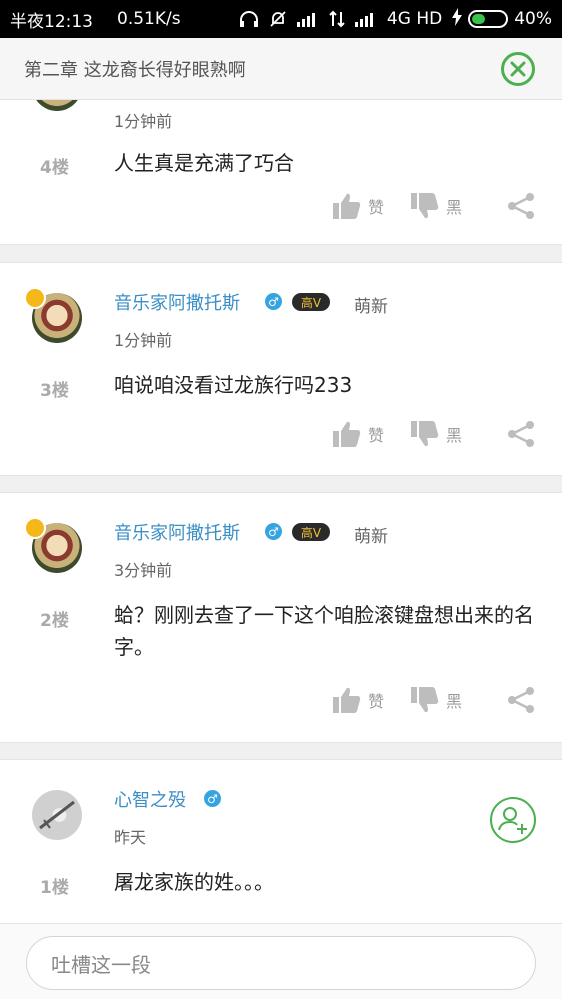  Describe the element at coordinates (488, 19) in the screenshot. I see `battery-icon` at that location.